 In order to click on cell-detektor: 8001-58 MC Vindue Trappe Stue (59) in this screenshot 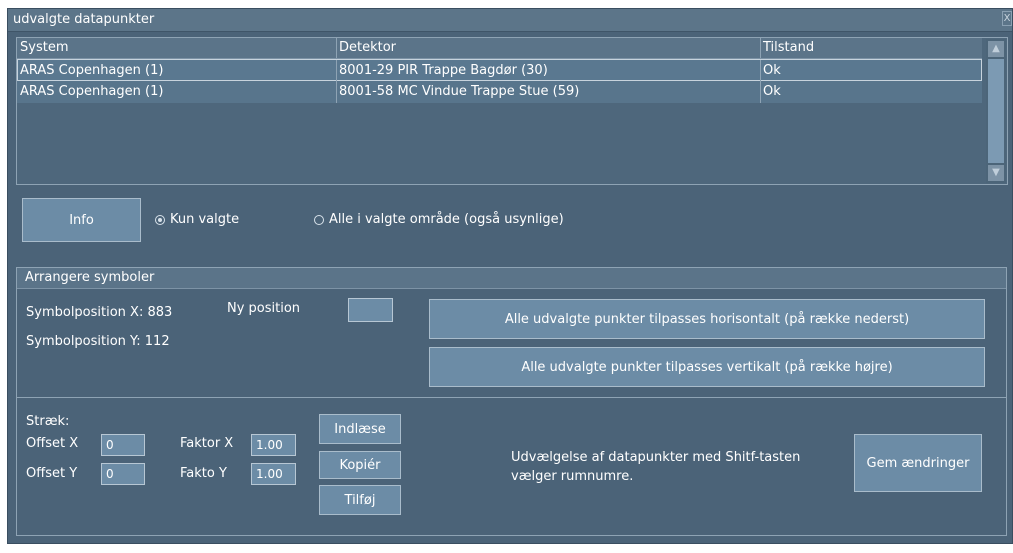, I will do `click(459, 91)`.